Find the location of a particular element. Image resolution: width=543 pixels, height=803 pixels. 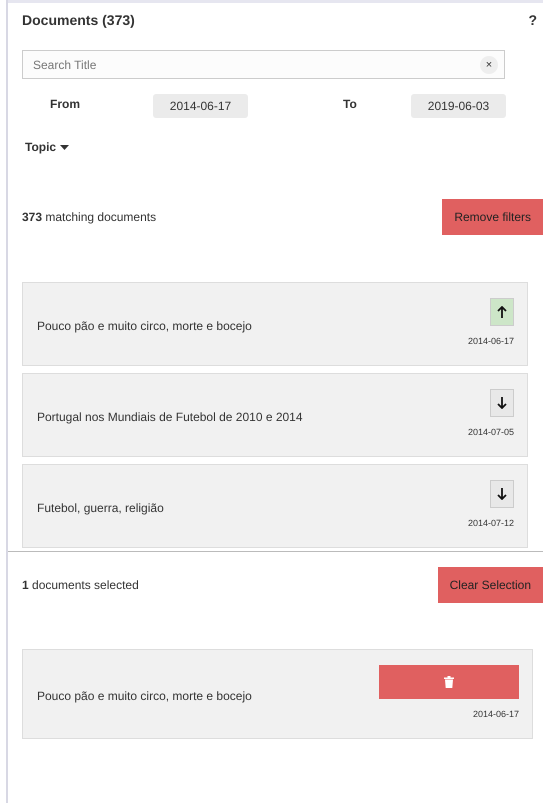

caret-icon is located at coordinates (65, 147).